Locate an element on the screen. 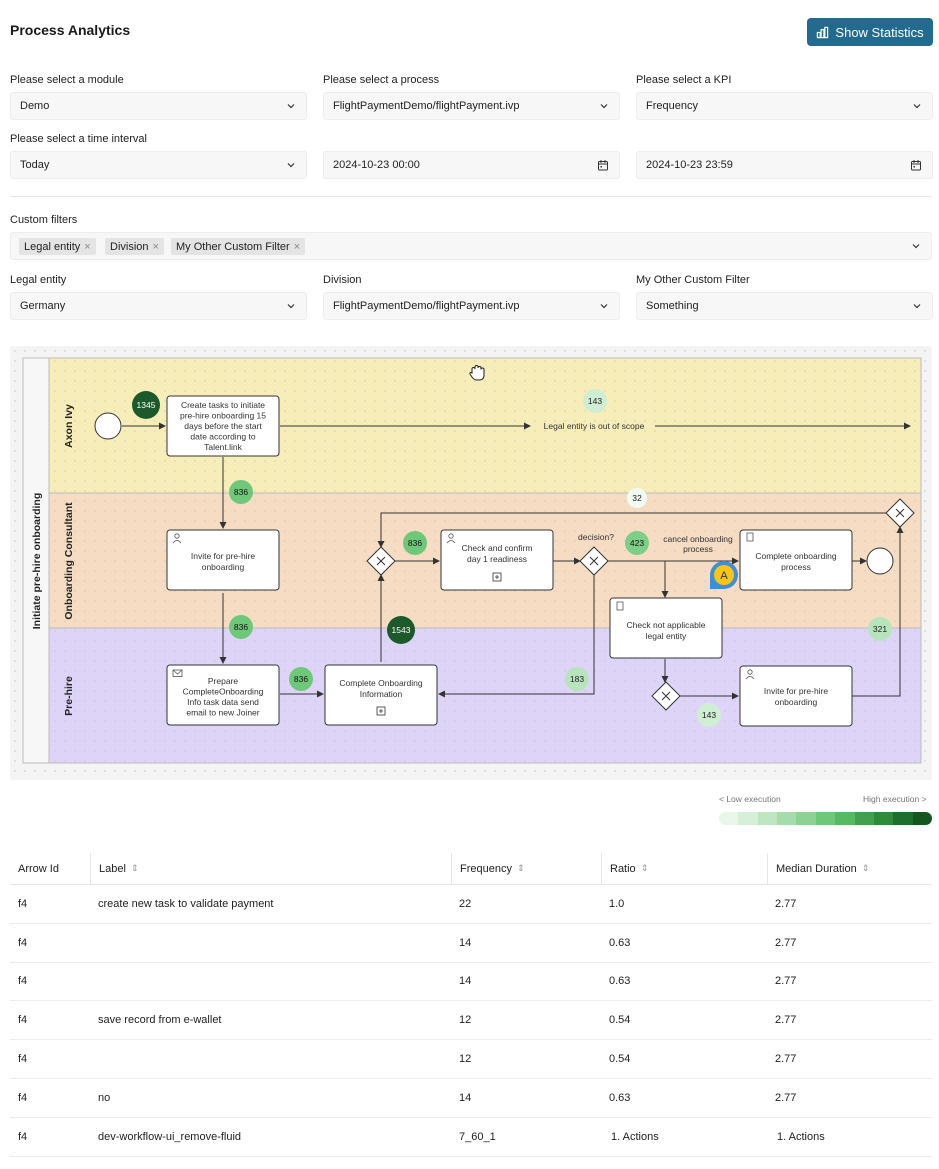 The image size is (939, 1169). end-event is located at coordinates (880, 561).